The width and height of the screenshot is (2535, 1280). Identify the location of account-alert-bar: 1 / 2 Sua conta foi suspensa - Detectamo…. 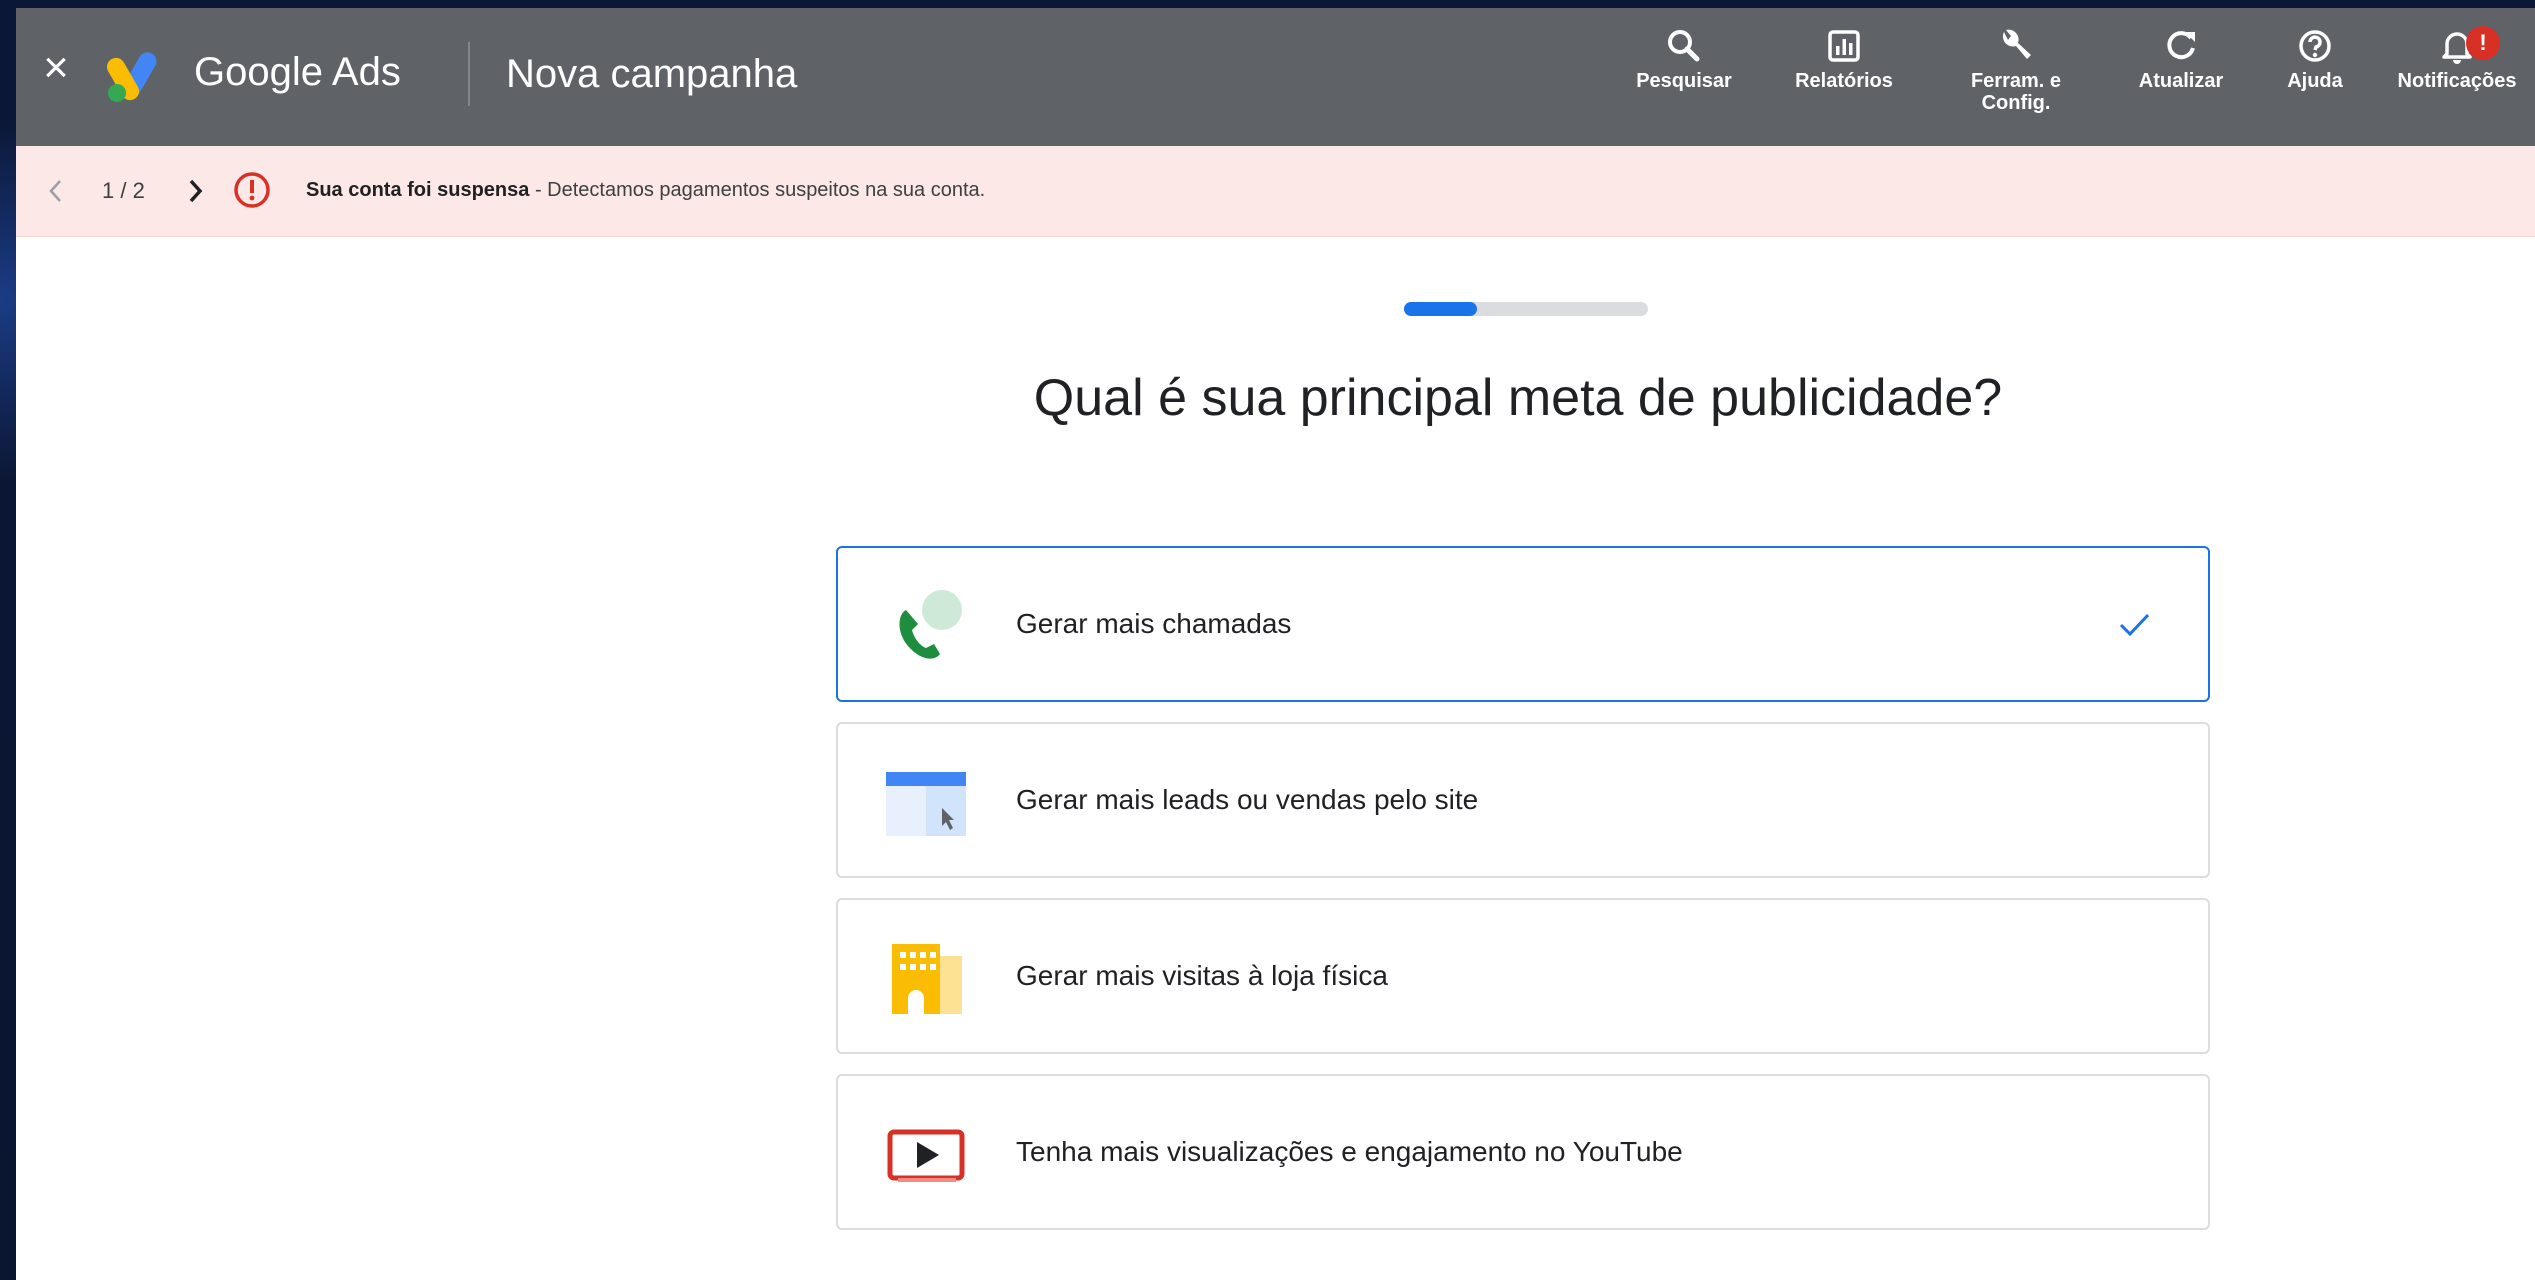
(1275, 191).